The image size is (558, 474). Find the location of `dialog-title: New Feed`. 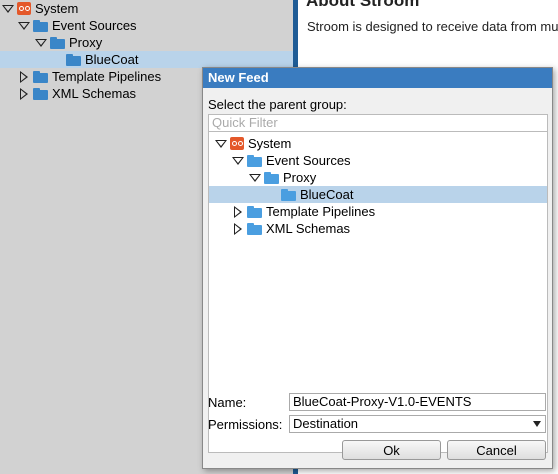

dialog-title: New Feed is located at coordinates (377, 78).